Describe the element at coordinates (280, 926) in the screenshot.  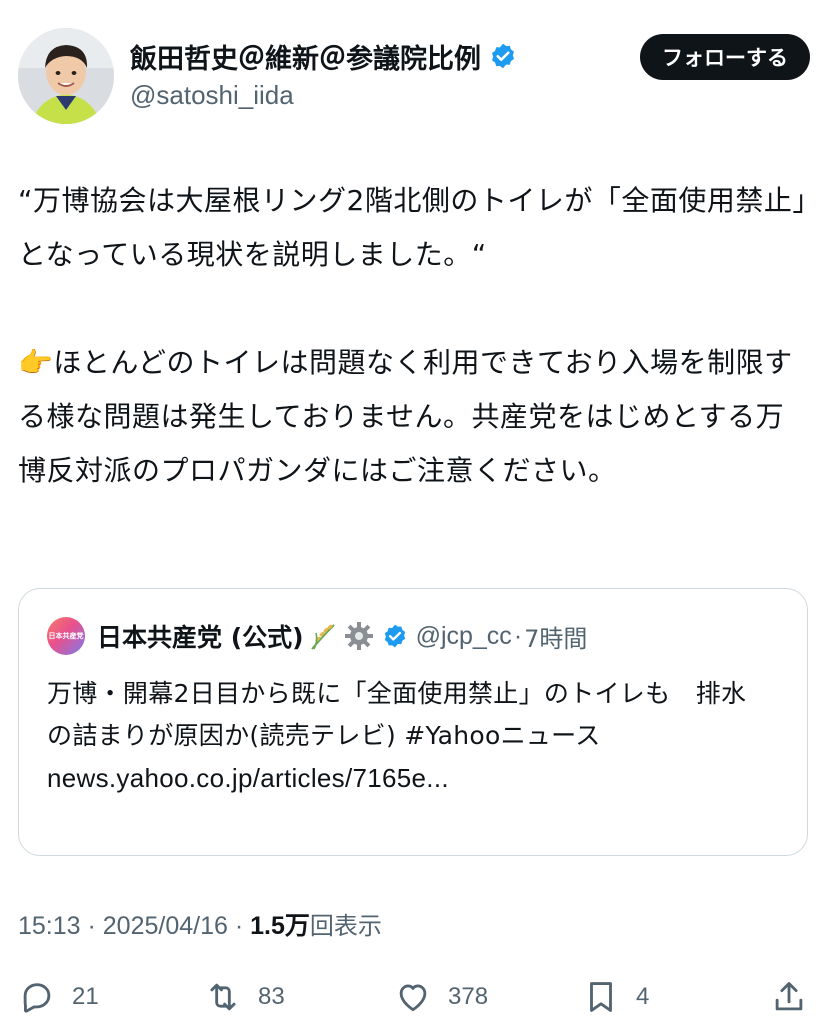
I see `view-count: 1.5万` at that location.